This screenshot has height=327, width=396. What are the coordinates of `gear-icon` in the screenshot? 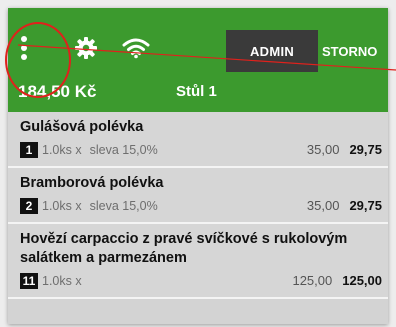 It's located at (86, 48).